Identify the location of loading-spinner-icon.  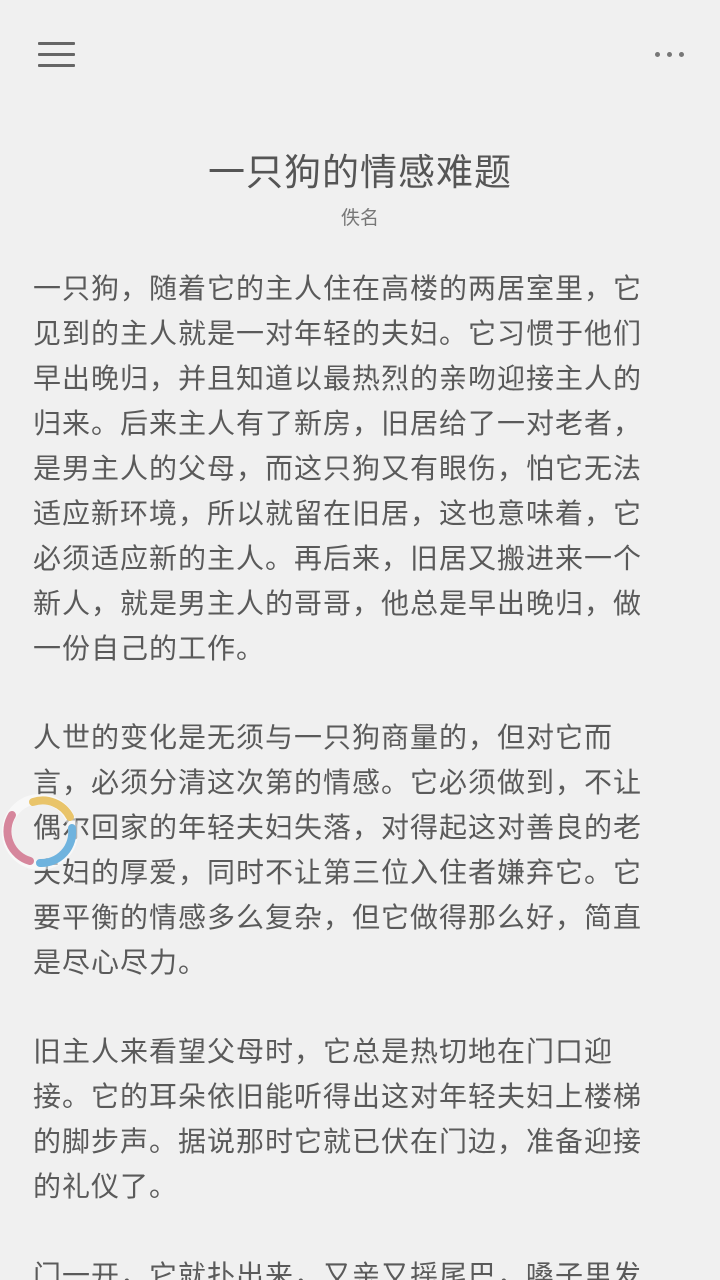
(40, 832).